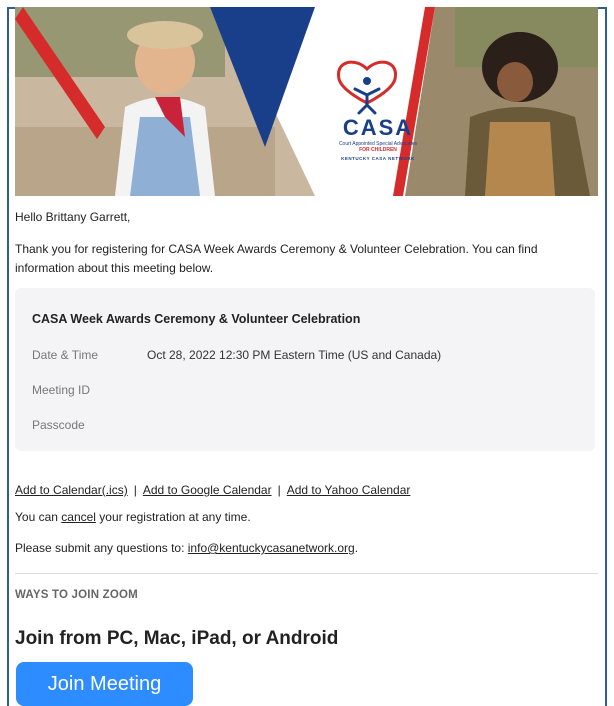 Image resolution: width=614 pixels, height=706 pixels. Describe the element at coordinates (271, 548) in the screenshot. I see `support-email-link: info@kentuckycasanetwork.org` at that location.